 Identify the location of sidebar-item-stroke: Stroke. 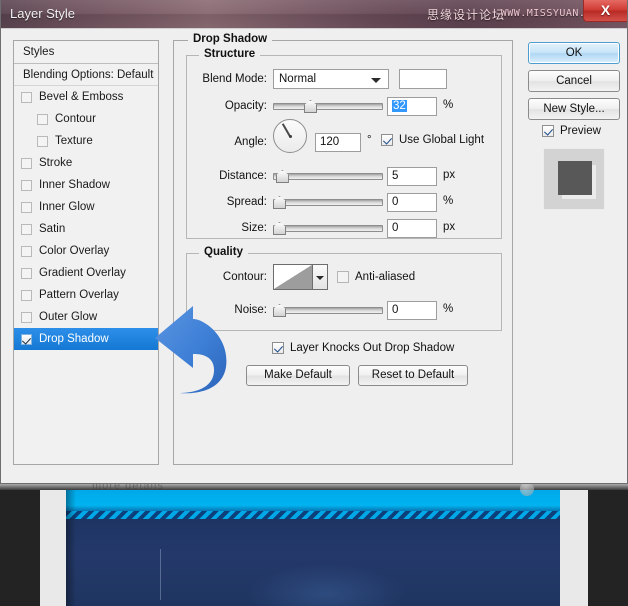
(86, 163).